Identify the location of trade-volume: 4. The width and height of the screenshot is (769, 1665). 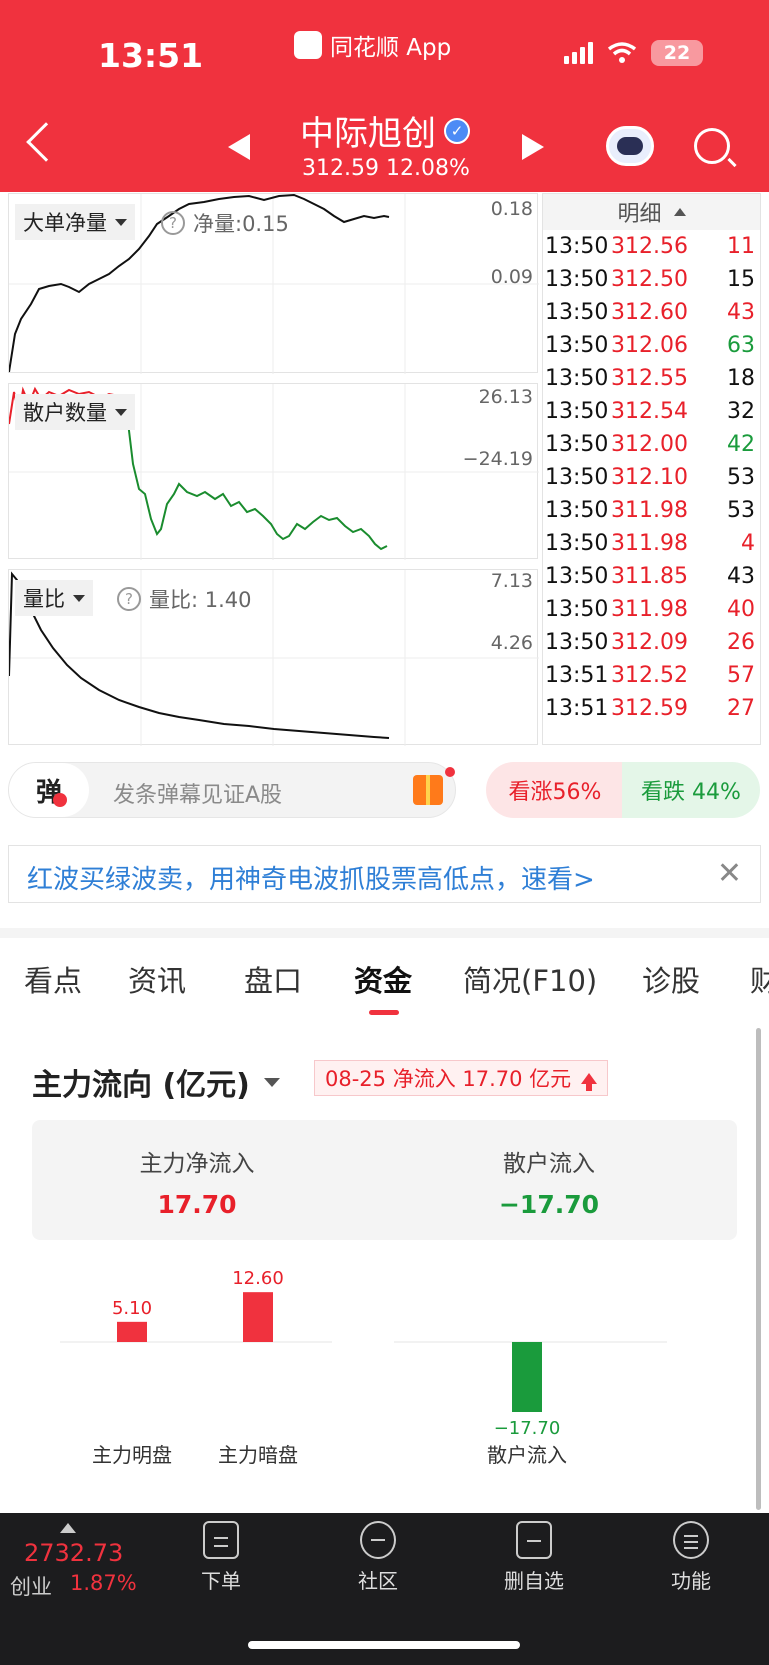
(748, 543).